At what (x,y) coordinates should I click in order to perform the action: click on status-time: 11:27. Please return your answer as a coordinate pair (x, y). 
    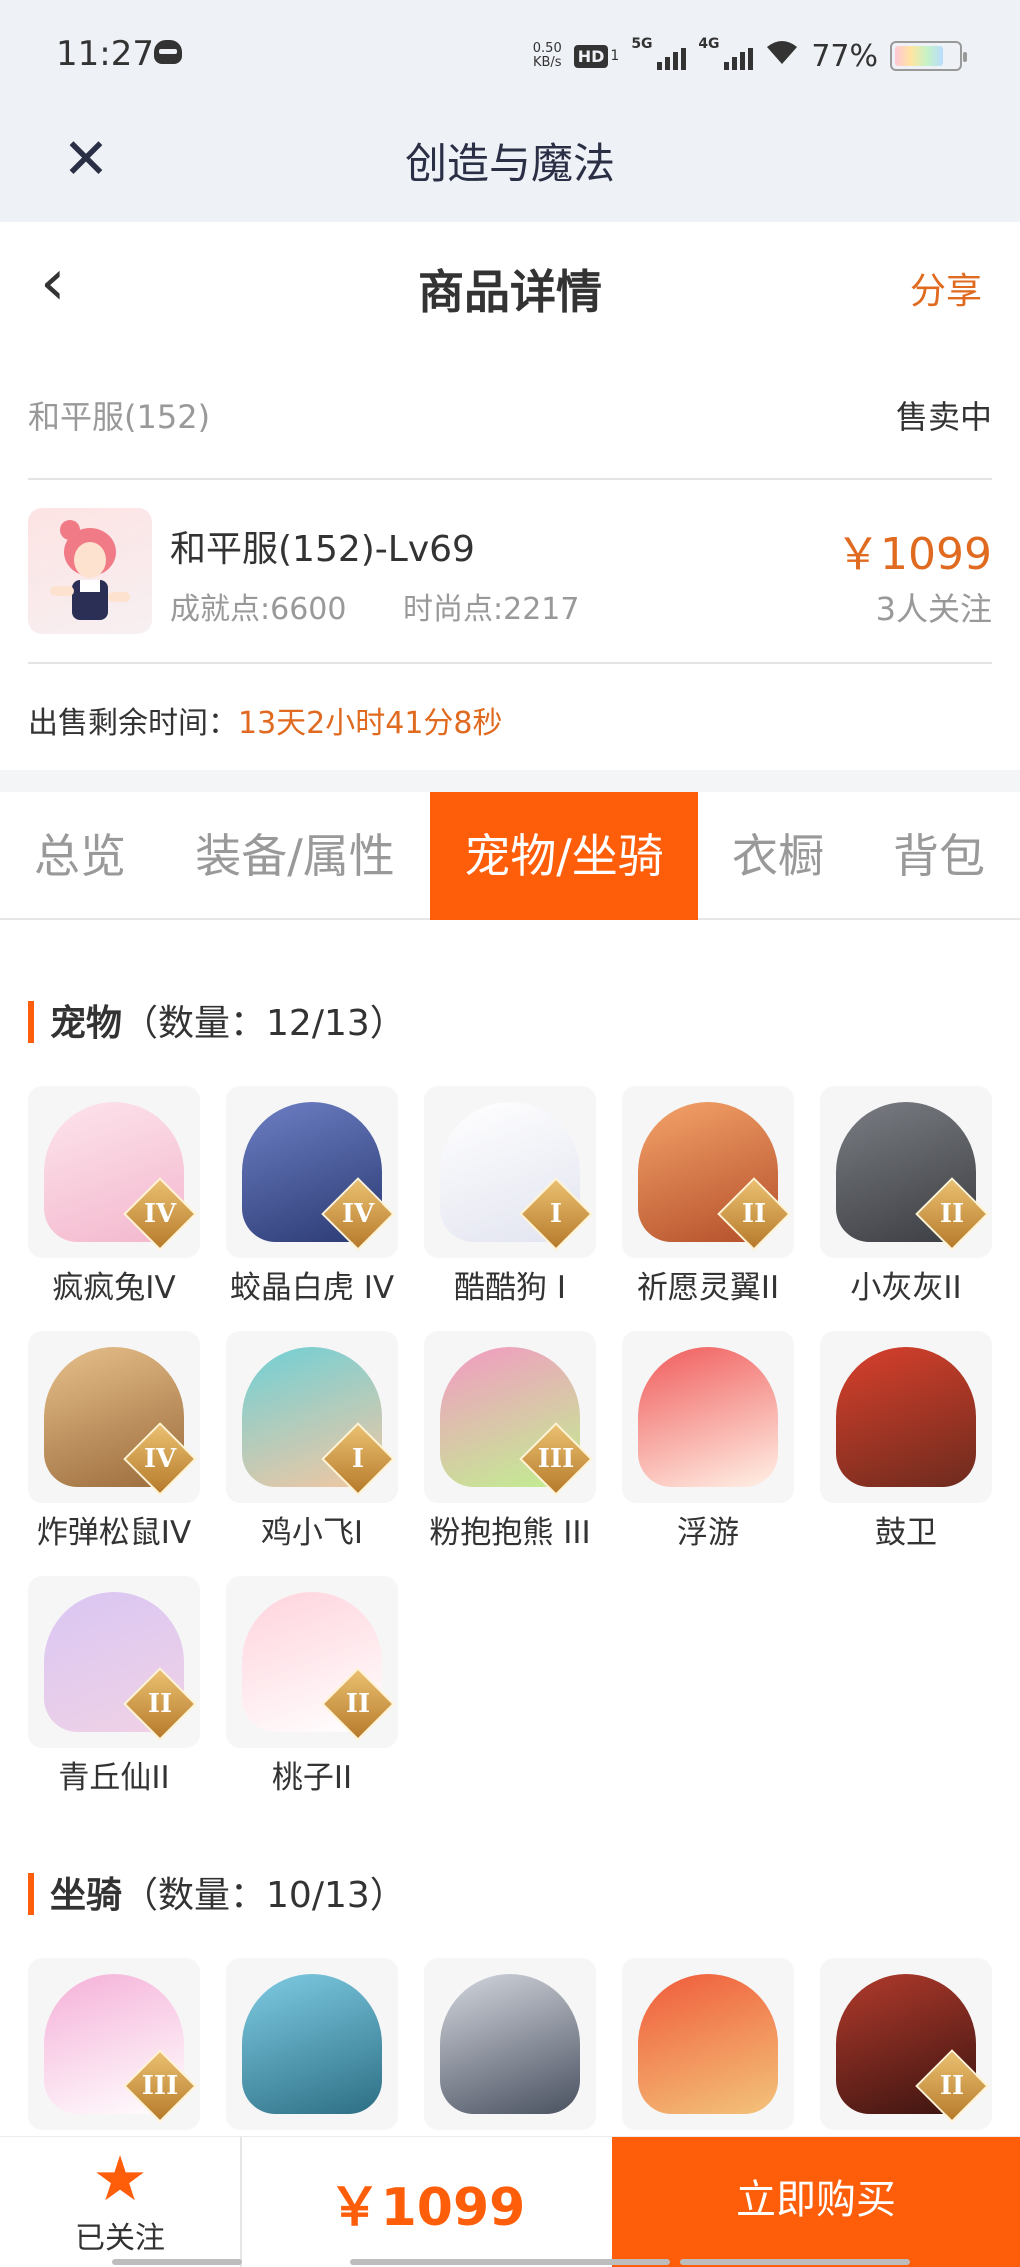
    Looking at the image, I should click on (105, 54).